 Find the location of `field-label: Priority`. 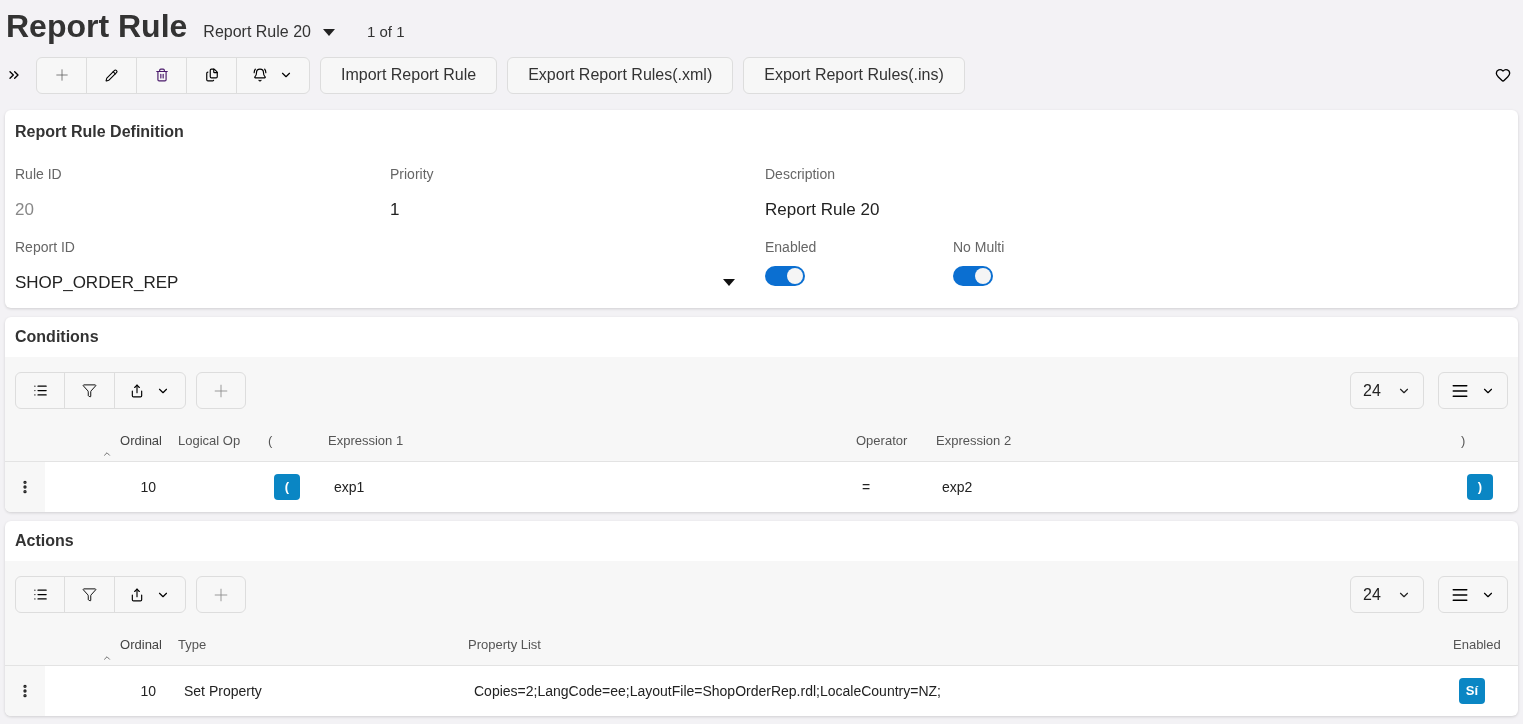

field-label: Priority is located at coordinates (412, 174).